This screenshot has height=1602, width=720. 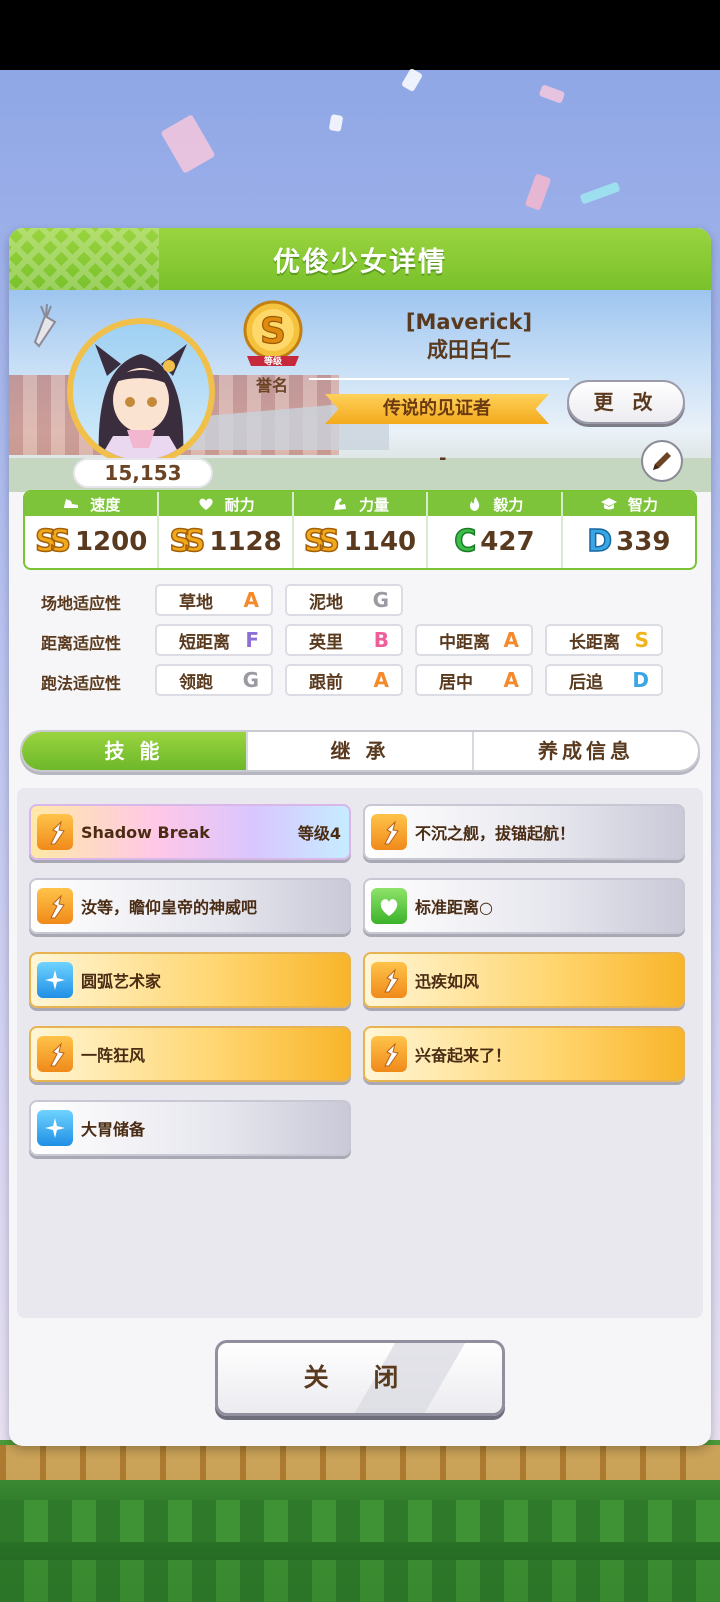 I want to click on aptitude-name: 草地, so click(x=196, y=602).